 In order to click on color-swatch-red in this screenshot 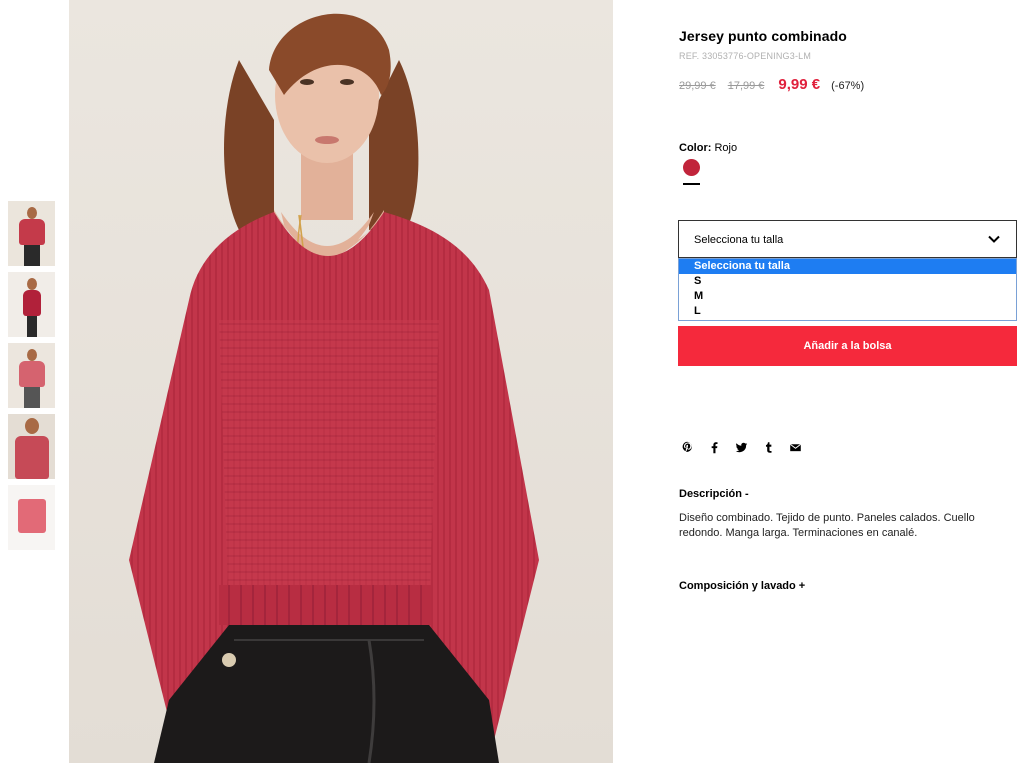, I will do `click(691, 167)`.